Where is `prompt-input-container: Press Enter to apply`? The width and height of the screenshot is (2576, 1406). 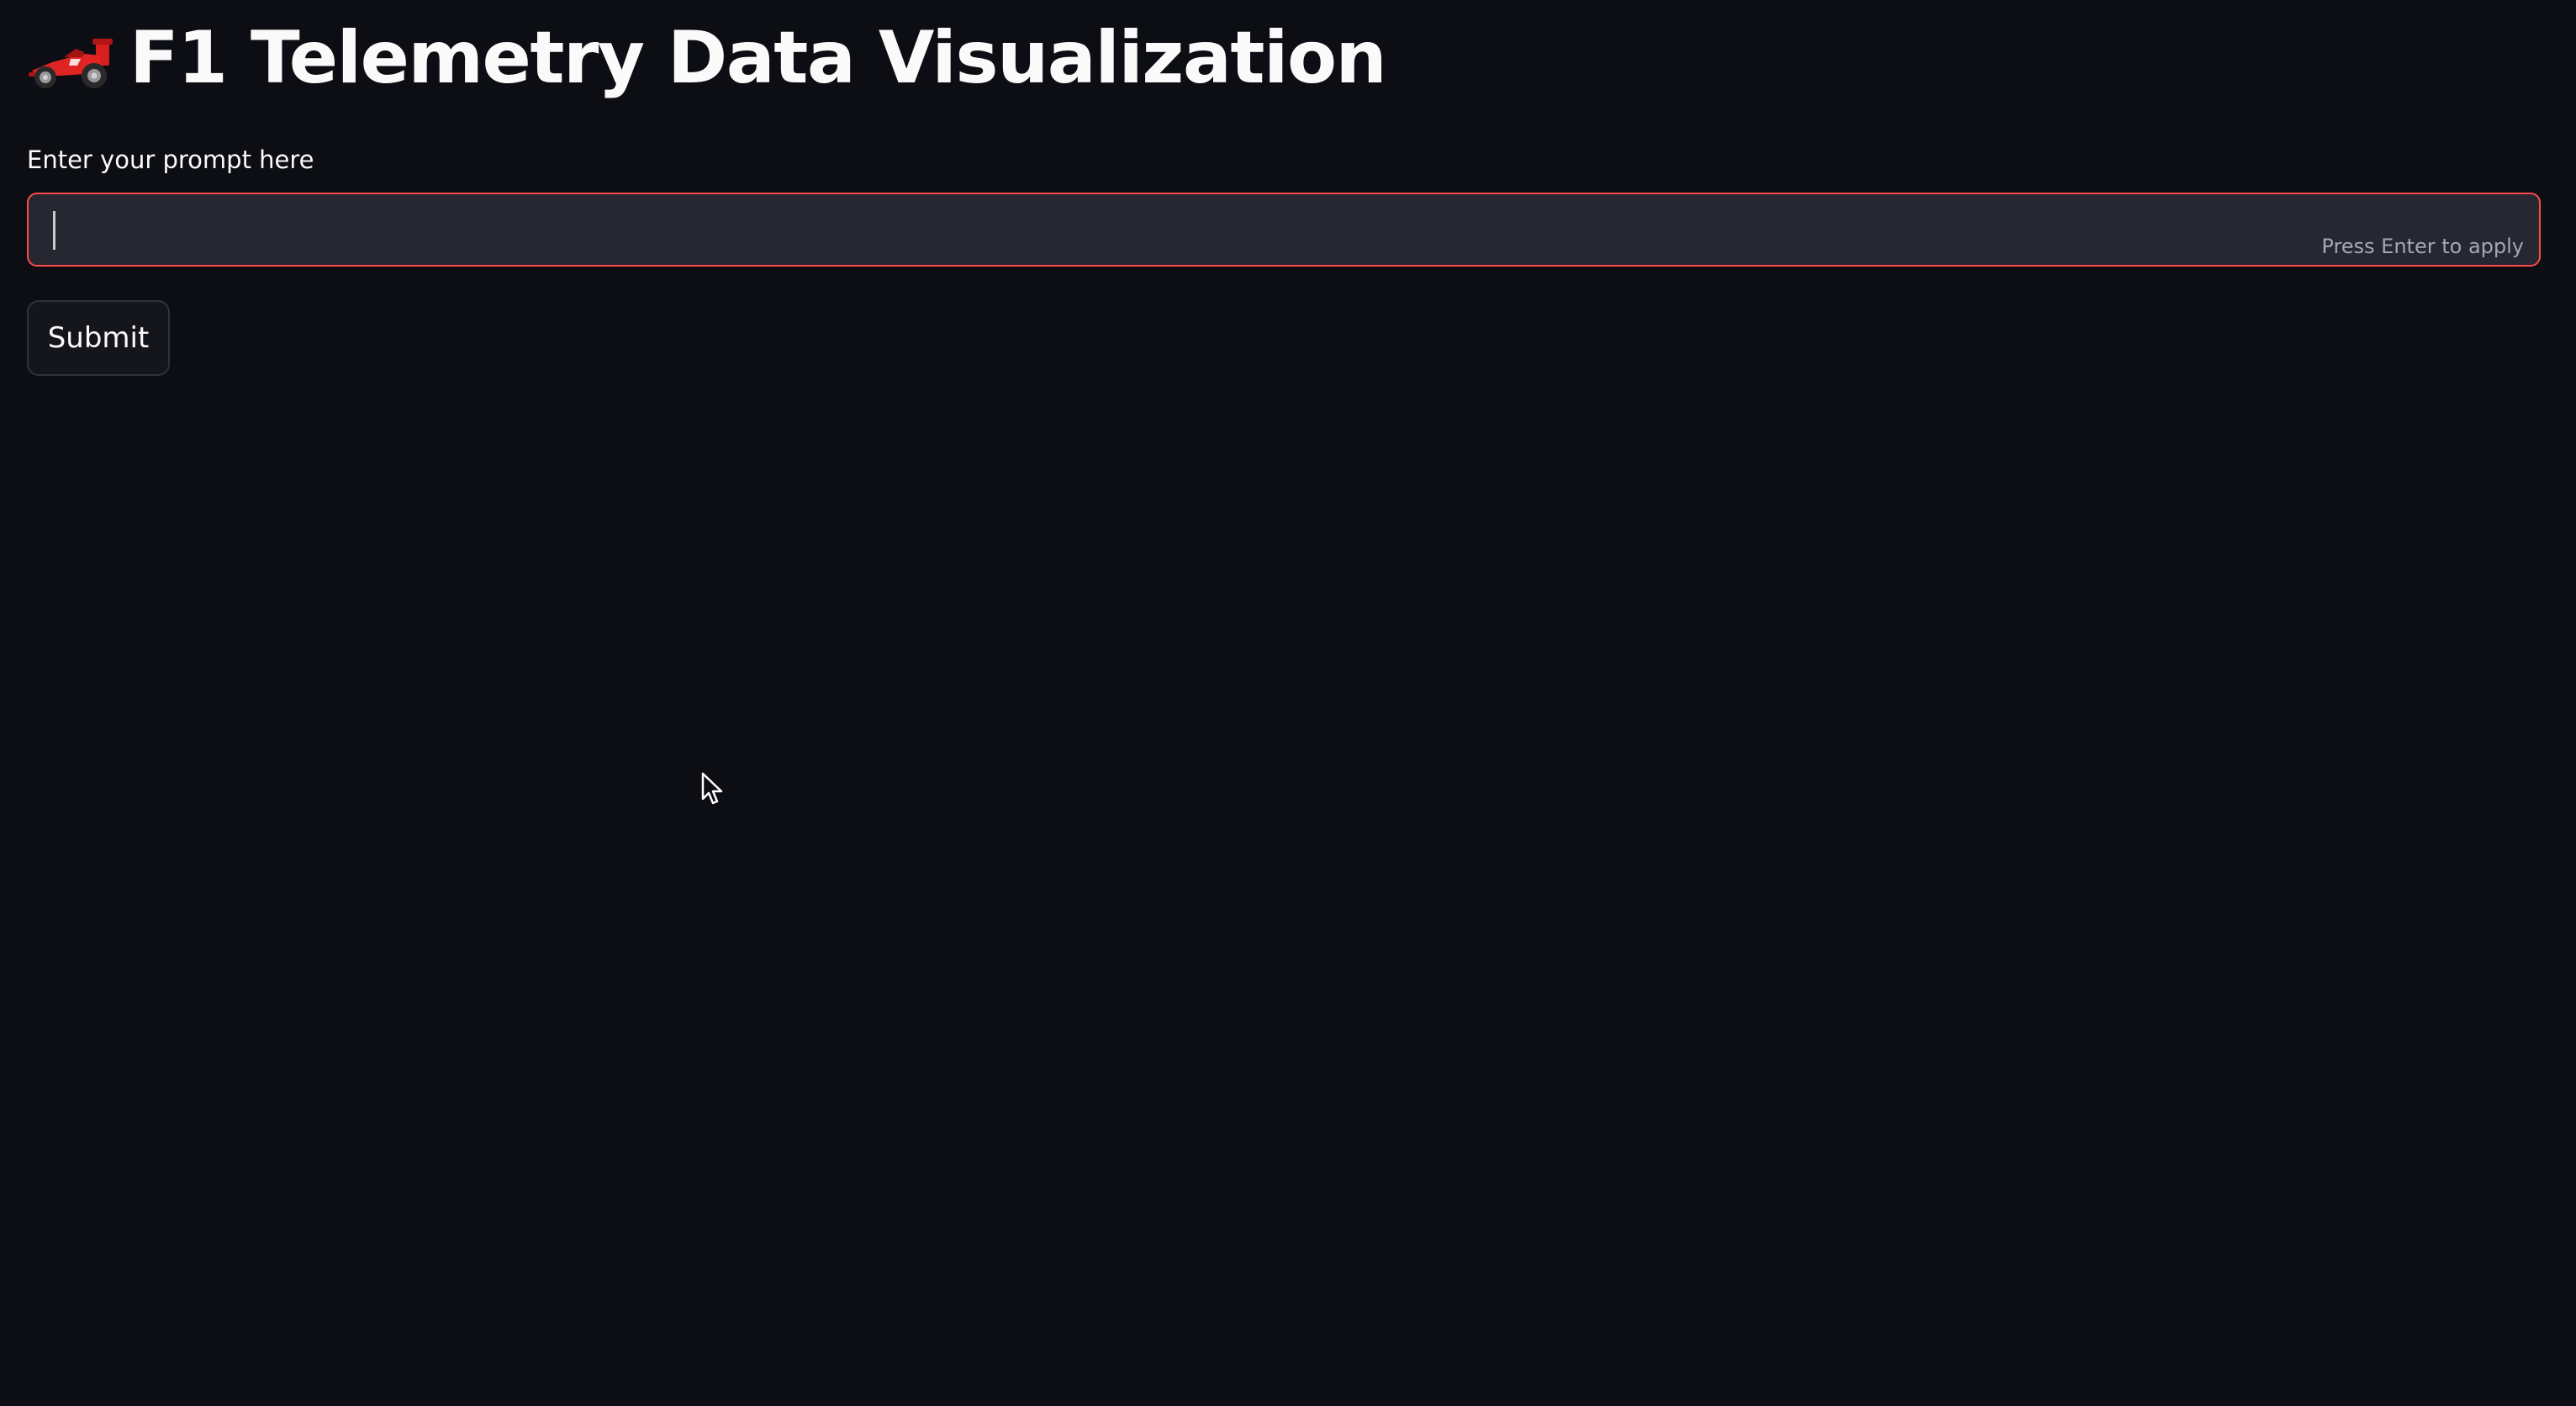
prompt-input-container: Press Enter to apply is located at coordinates (1284, 230).